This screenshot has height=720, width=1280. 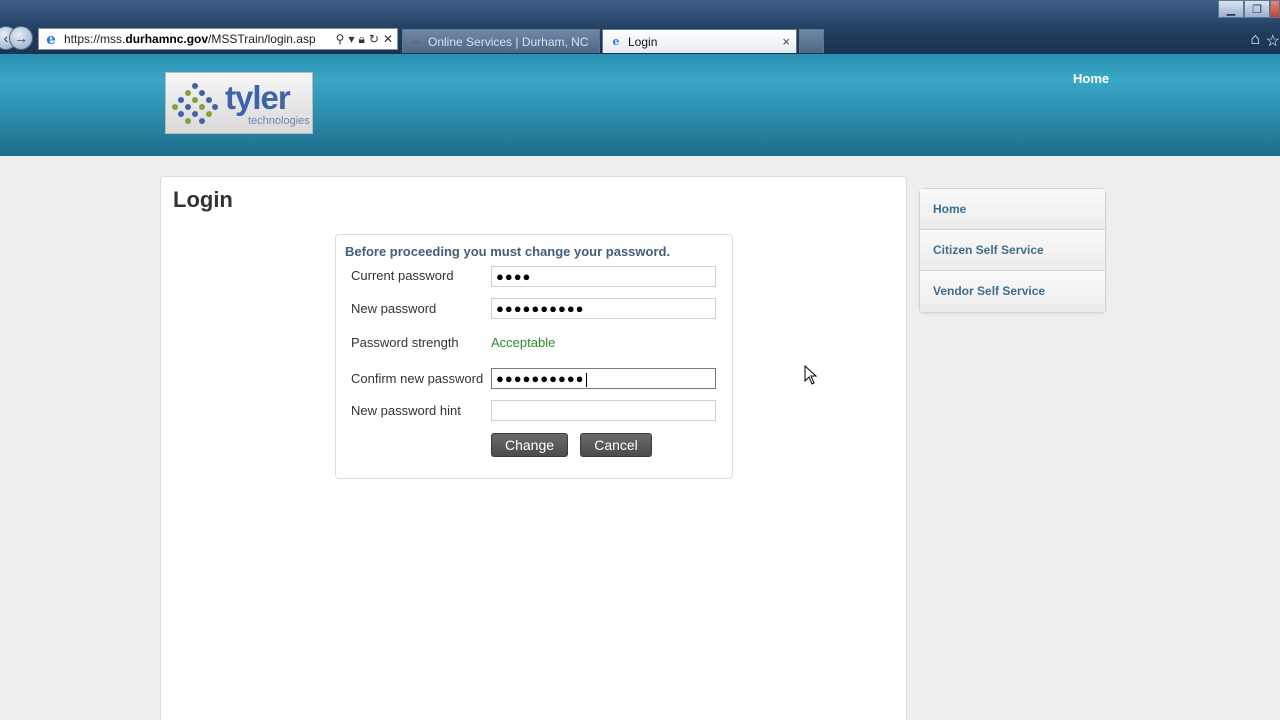 What do you see at coordinates (786, 41) in the screenshot?
I see `close-tab-icon: ×` at bounding box center [786, 41].